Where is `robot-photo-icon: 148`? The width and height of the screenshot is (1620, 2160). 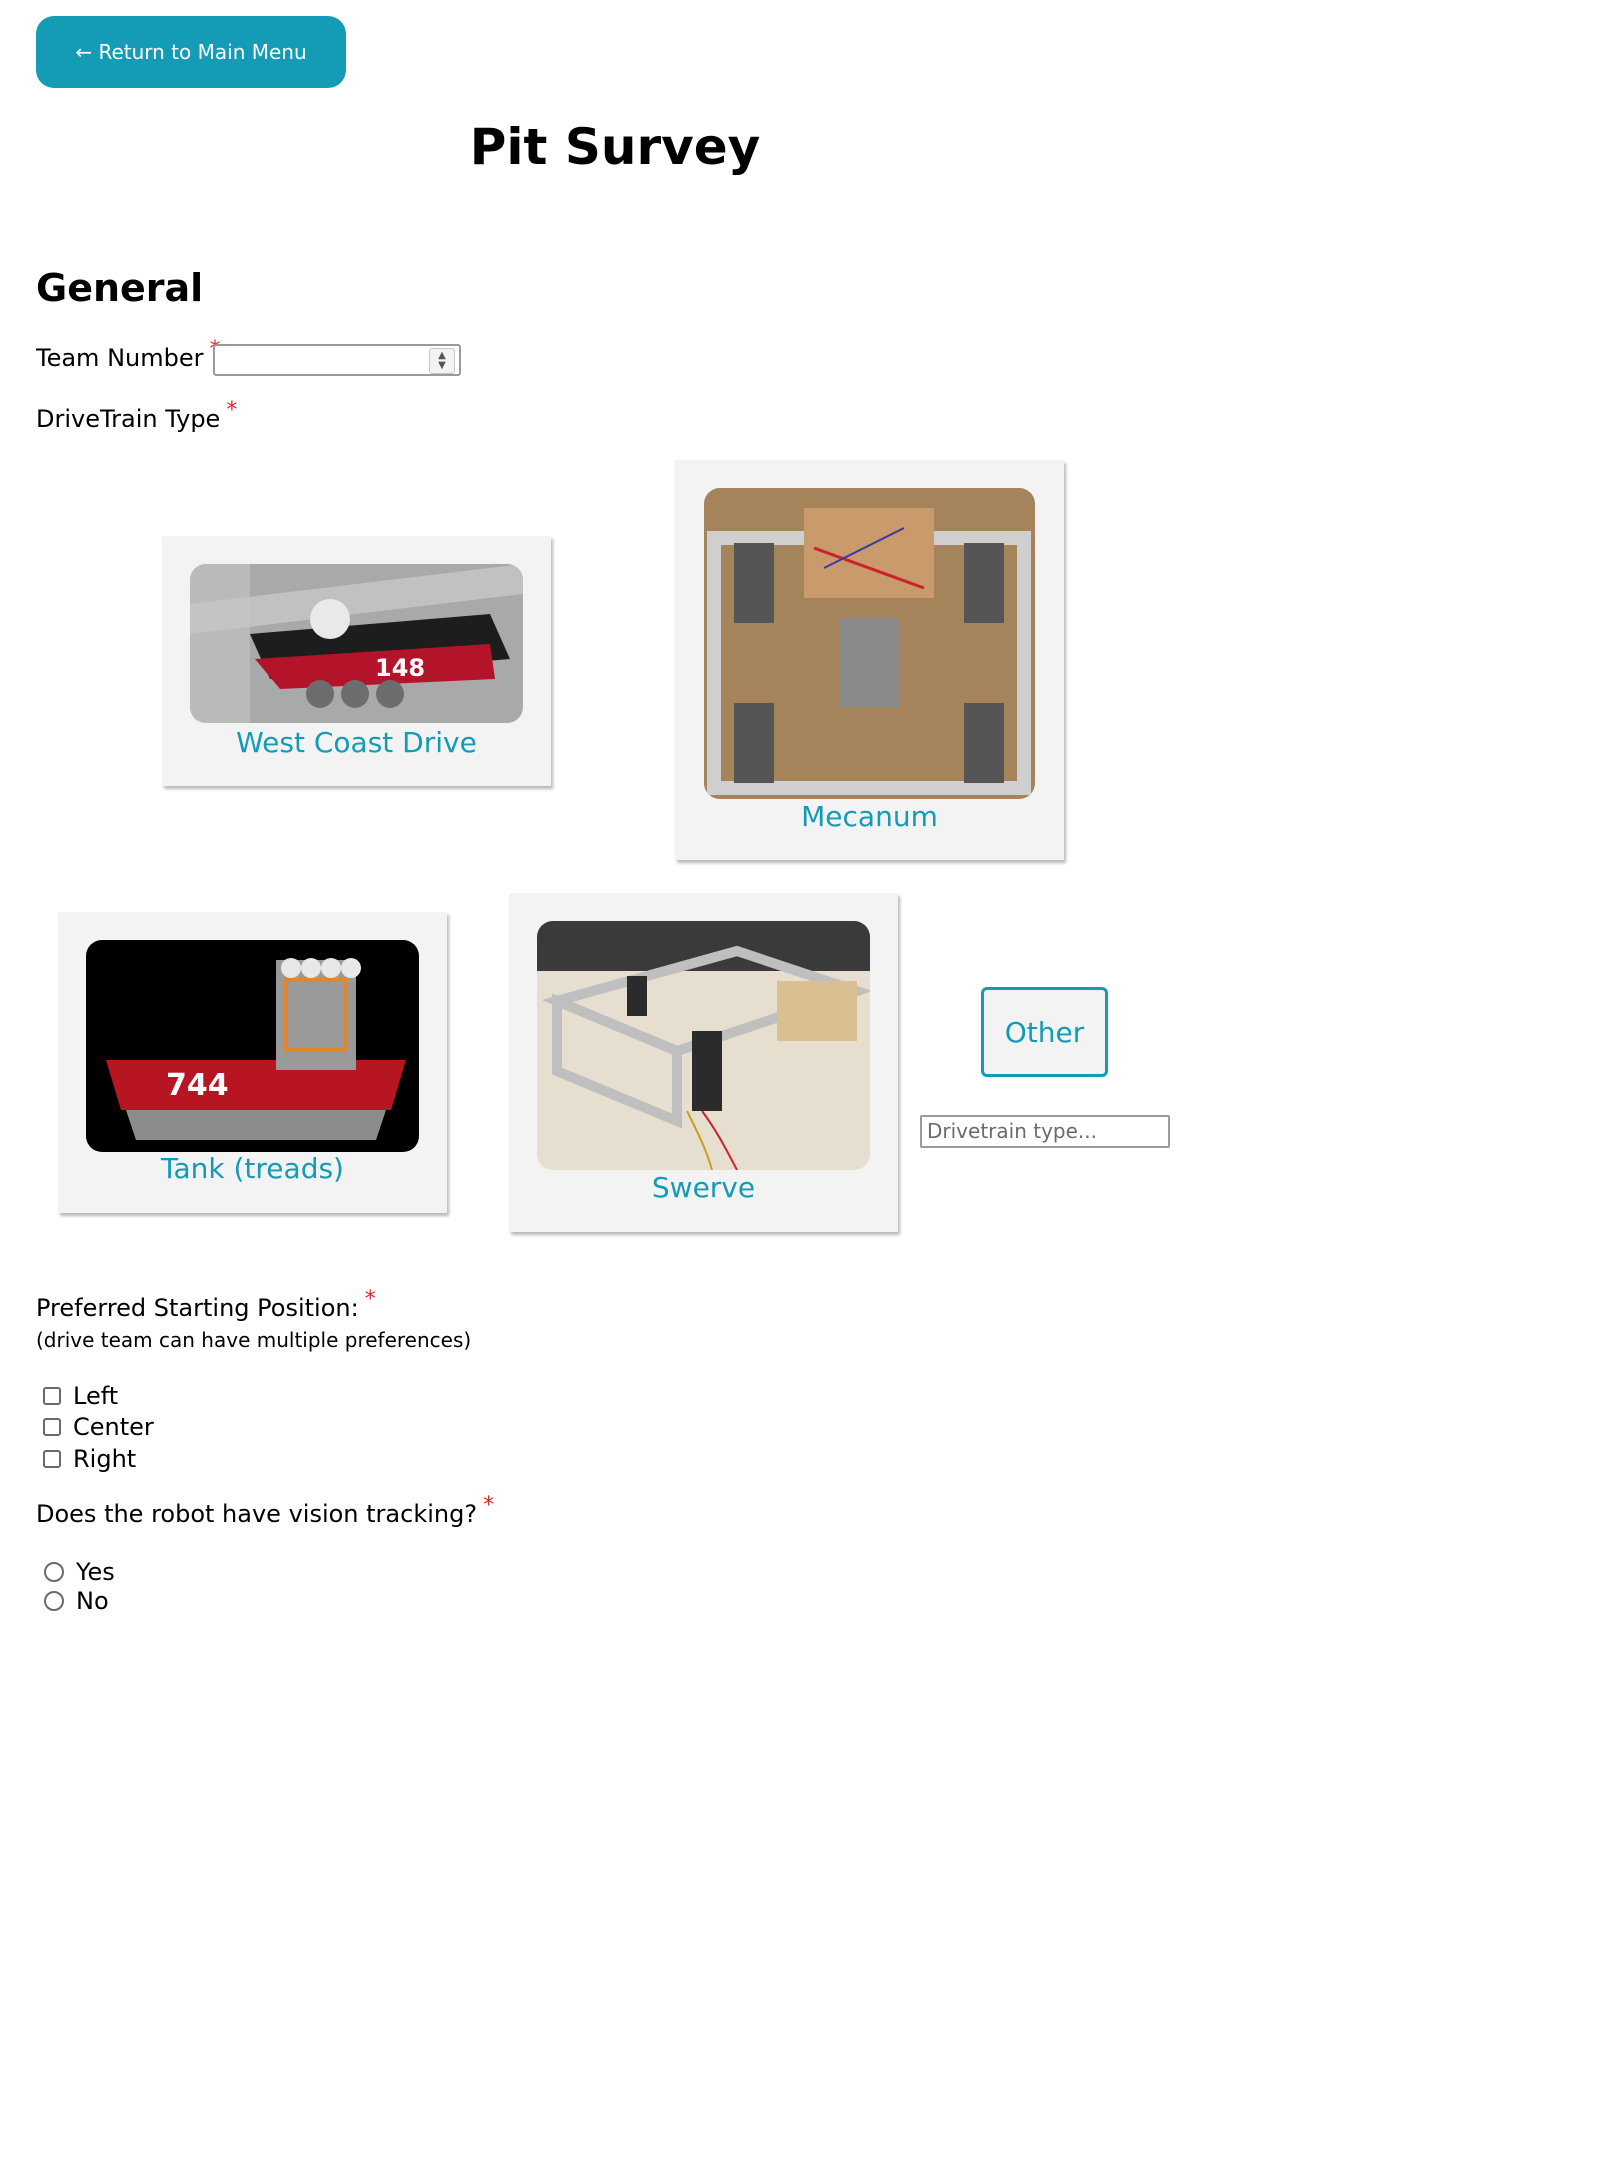
robot-photo-icon: 148 is located at coordinates (356, 643).